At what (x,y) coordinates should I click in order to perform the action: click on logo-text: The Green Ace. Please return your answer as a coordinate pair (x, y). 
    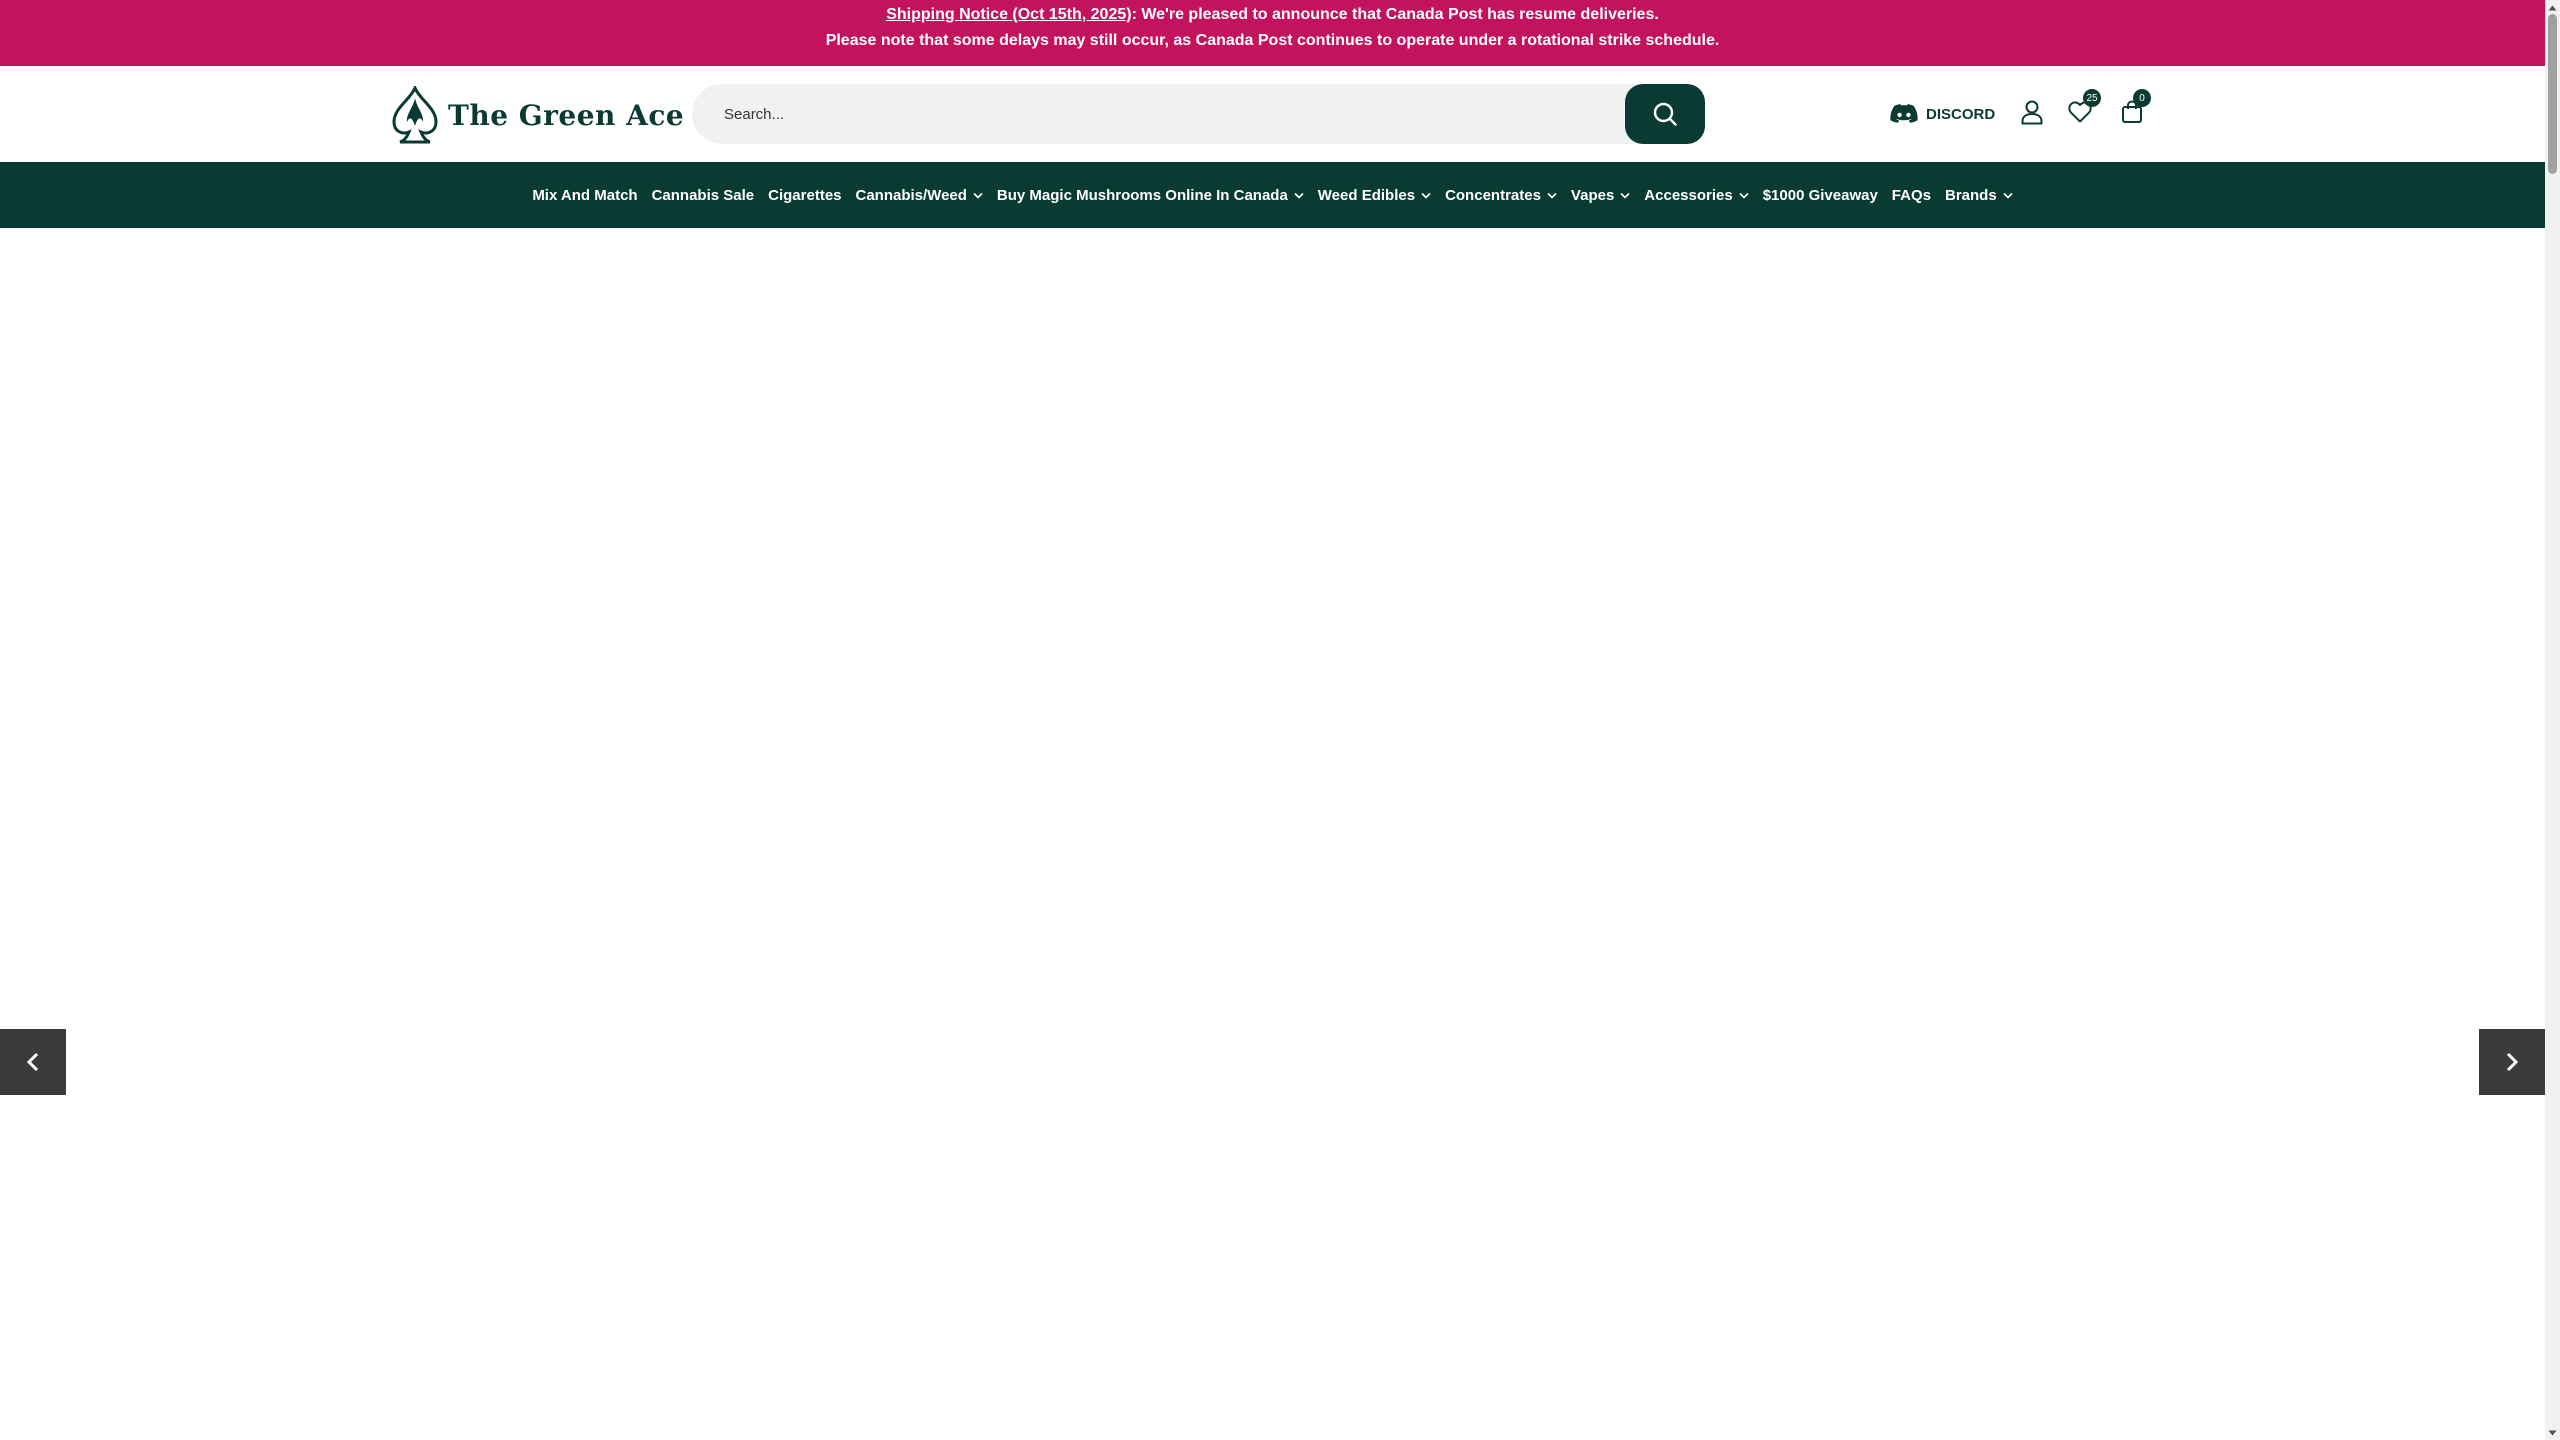
    Looking at the image, I should click on (566, 115).